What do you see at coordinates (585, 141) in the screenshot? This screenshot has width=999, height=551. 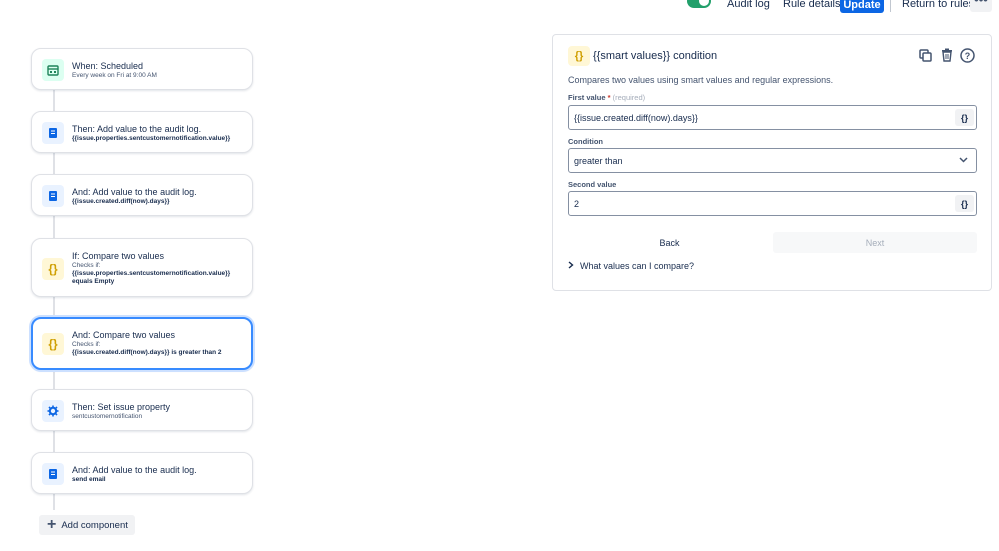 I see `condition-label: Condition` at bounding box center [585, 141].